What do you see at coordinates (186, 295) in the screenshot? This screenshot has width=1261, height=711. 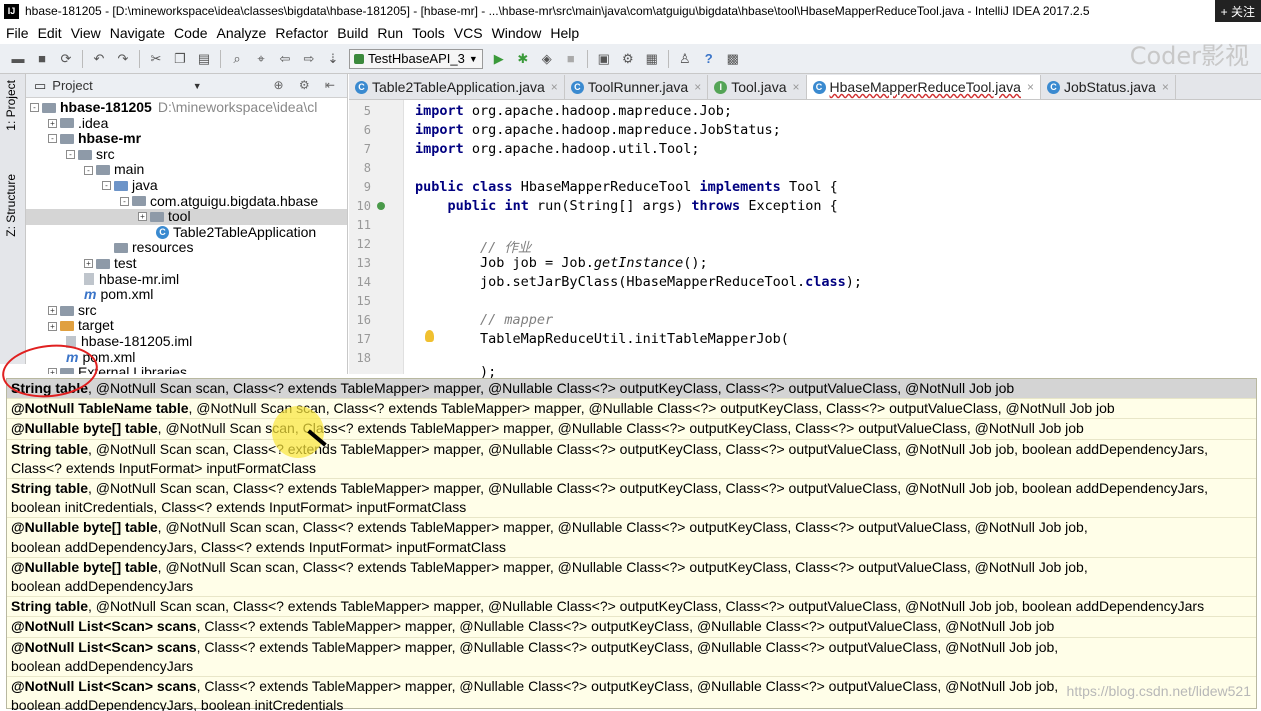 I see `tree-item: m pom.xml` at bounding box center [186, 295].